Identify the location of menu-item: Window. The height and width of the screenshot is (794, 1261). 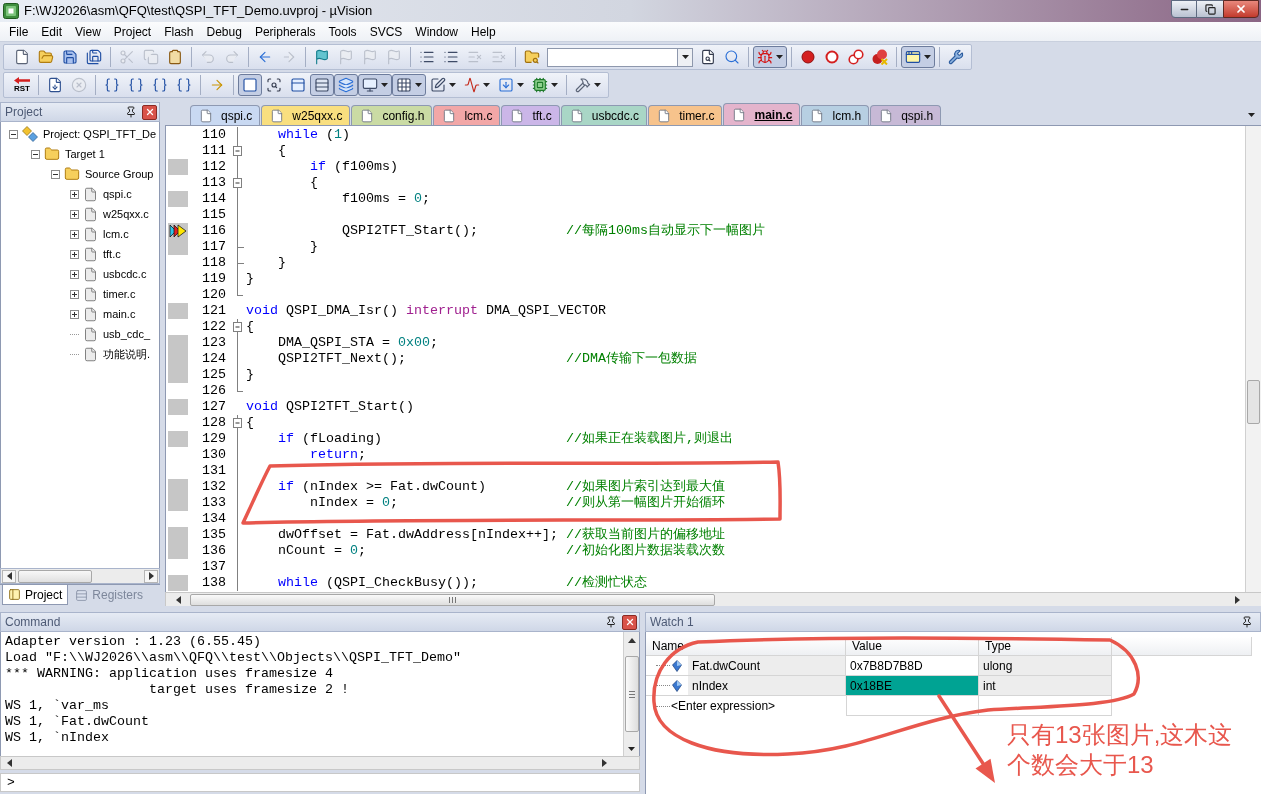
(436, 31).